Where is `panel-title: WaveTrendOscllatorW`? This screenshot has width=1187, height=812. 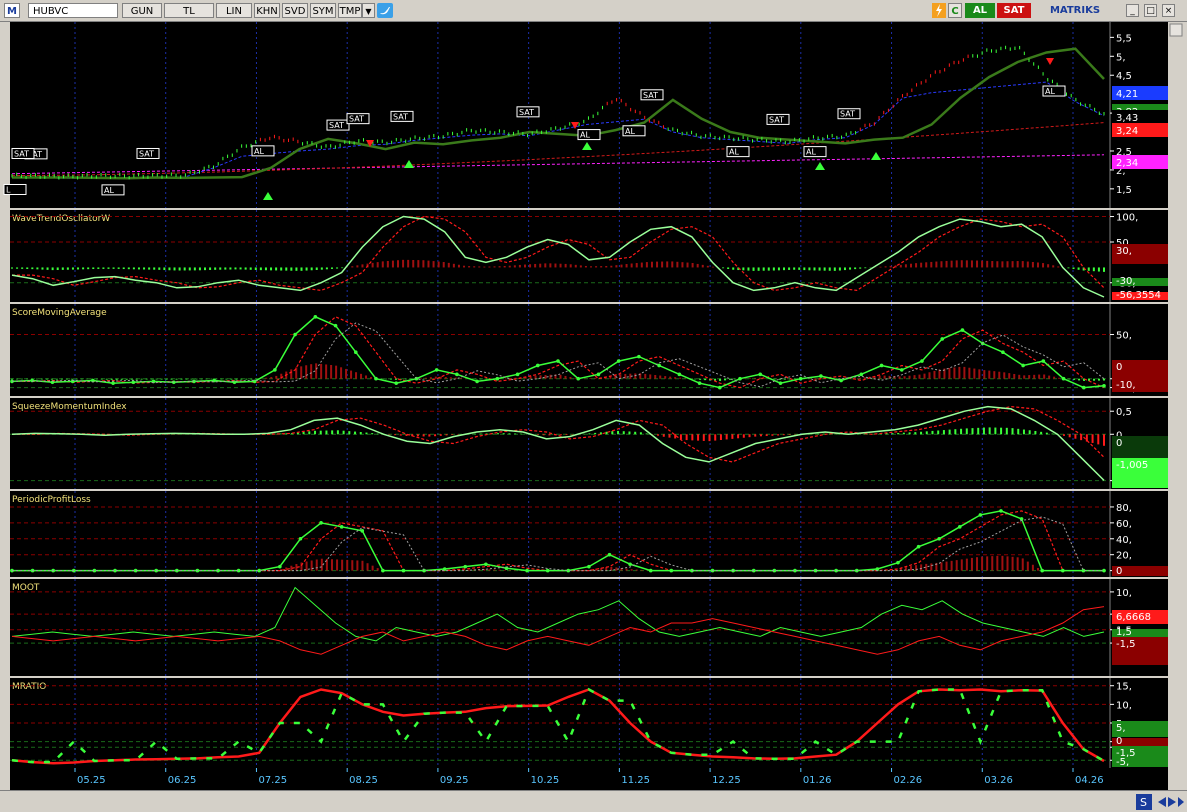 panel-title: WaveTrendOscllatorW is located at coordinates (61, 219).